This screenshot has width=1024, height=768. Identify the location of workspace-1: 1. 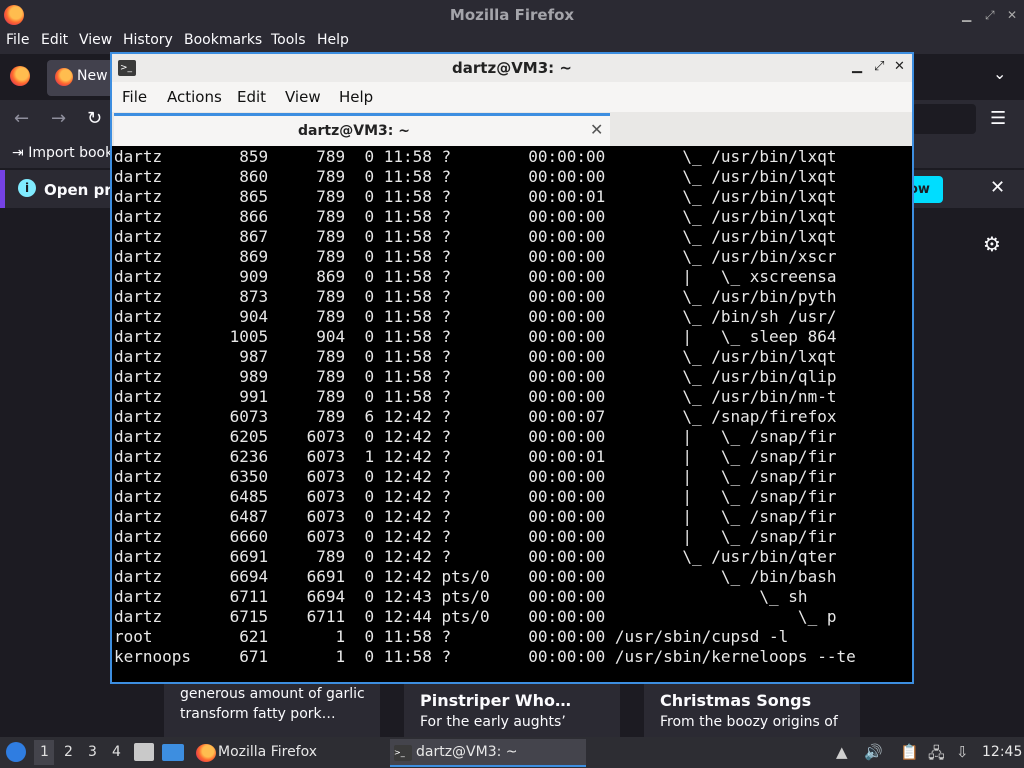
(44, 752).